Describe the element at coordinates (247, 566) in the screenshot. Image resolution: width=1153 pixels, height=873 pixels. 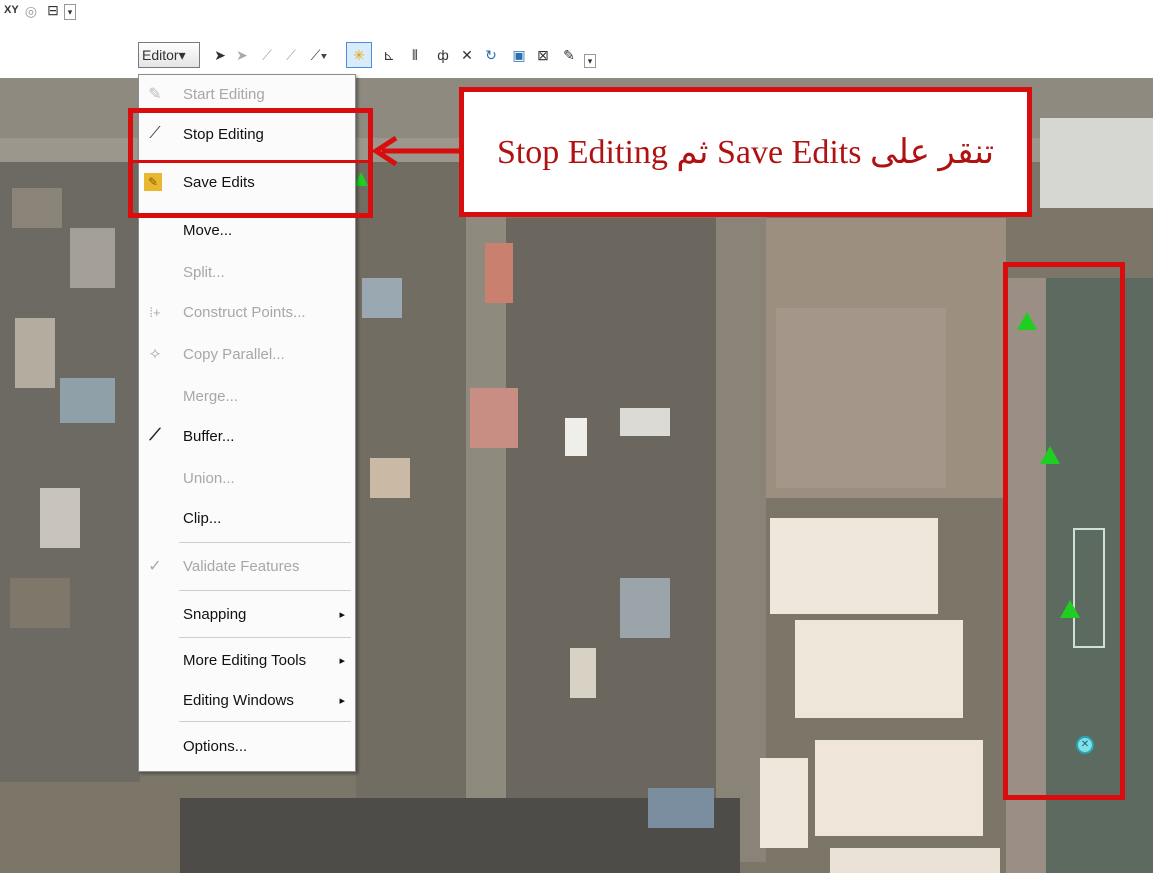
I see `menu-item-validate-features: ✓ Validate Features` at that location.